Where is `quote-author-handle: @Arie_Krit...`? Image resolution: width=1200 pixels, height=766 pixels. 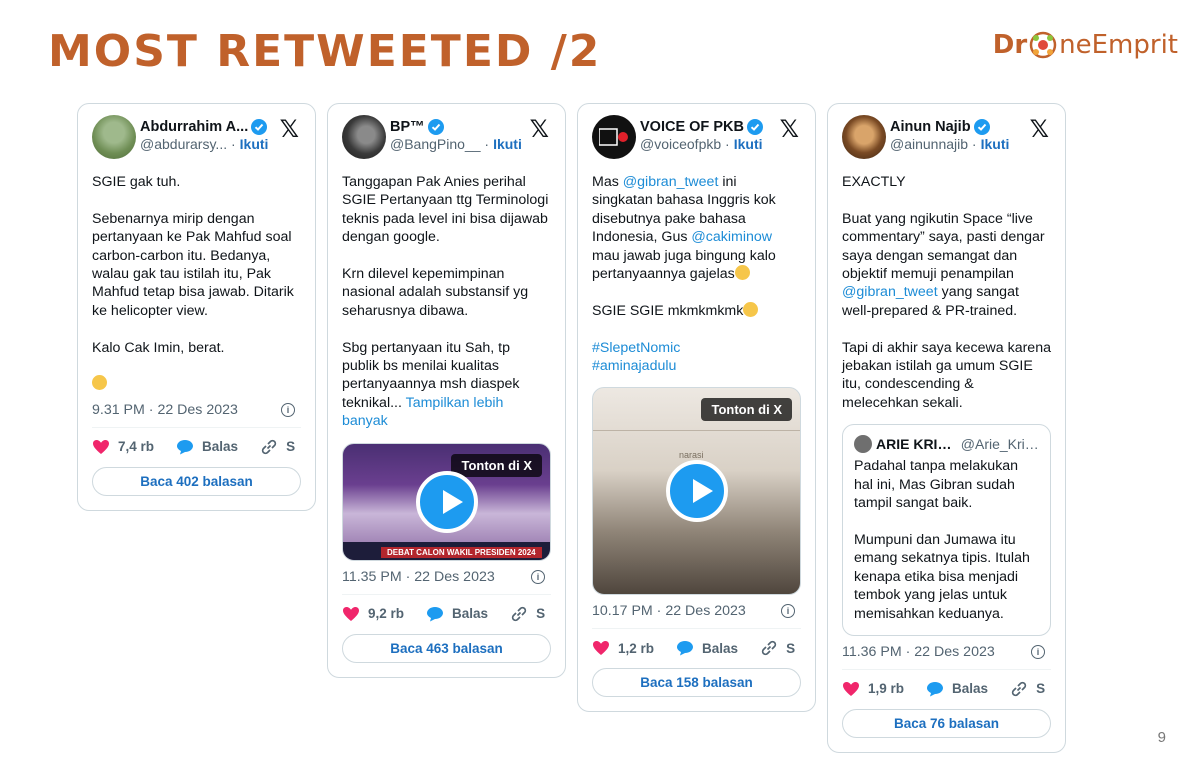
quote-author-handle: @Arie_Krit... is located at coordinates (999, 444).